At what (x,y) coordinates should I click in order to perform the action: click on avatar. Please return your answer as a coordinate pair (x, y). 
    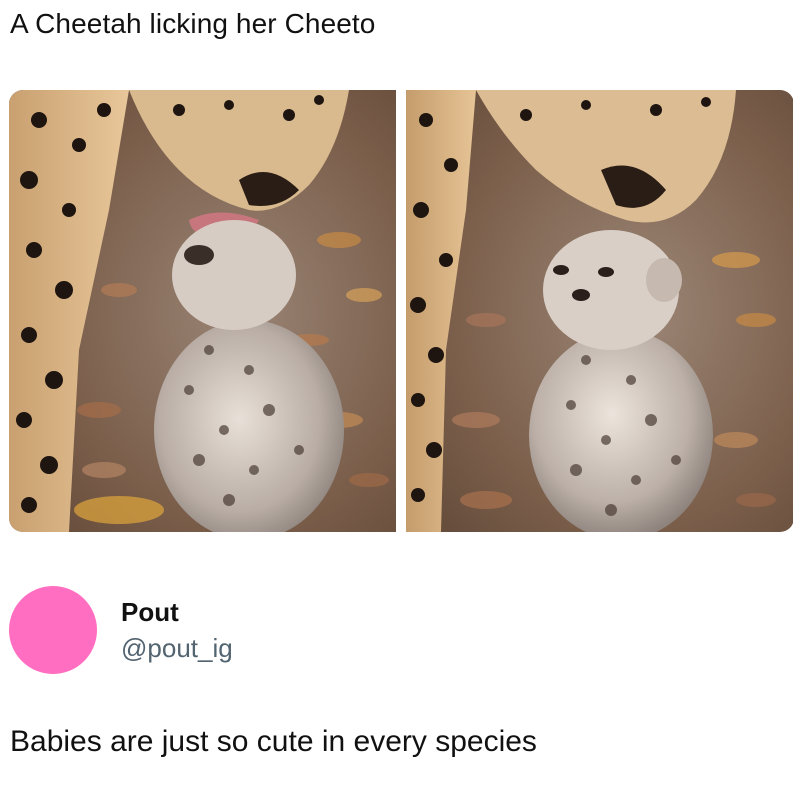
    Looking at the image, I should click on (53, 630).